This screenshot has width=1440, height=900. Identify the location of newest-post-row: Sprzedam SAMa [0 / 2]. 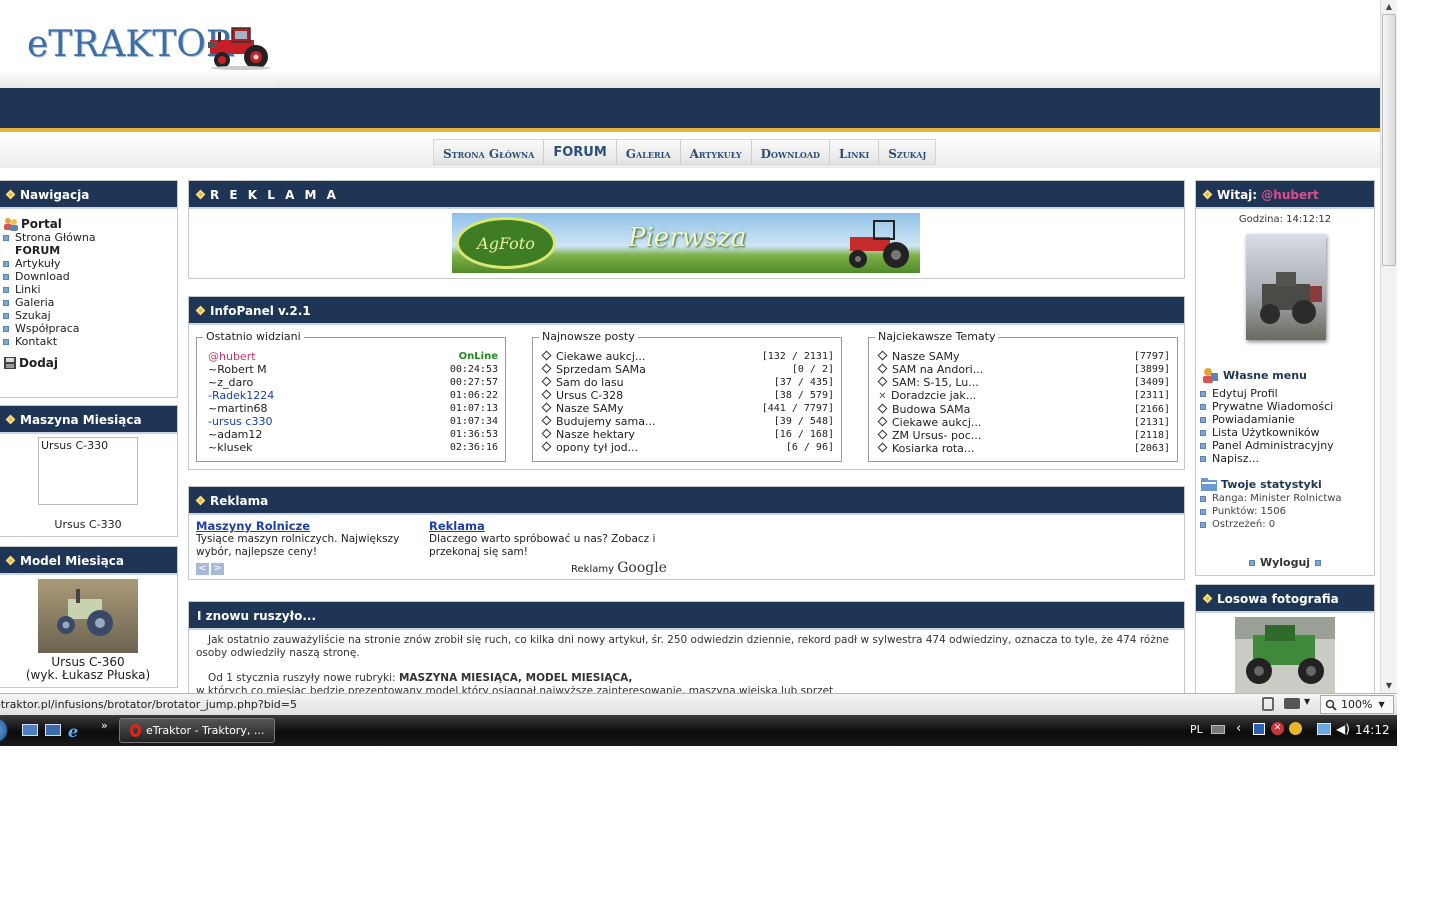
(687, 369).